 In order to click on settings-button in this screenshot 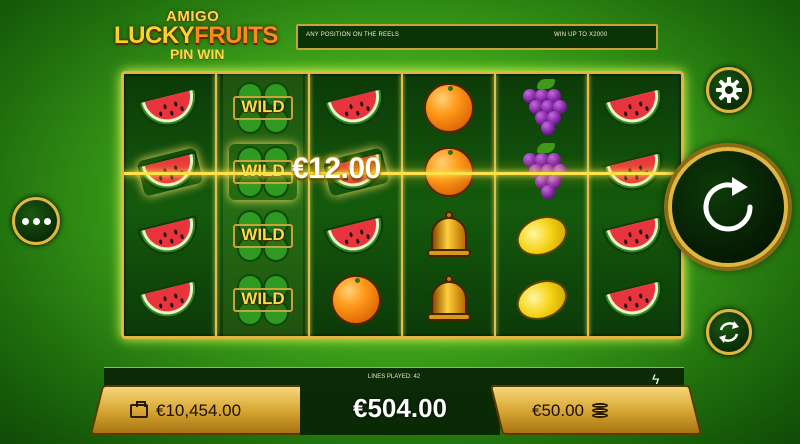, I will do `click(729, 90)`.